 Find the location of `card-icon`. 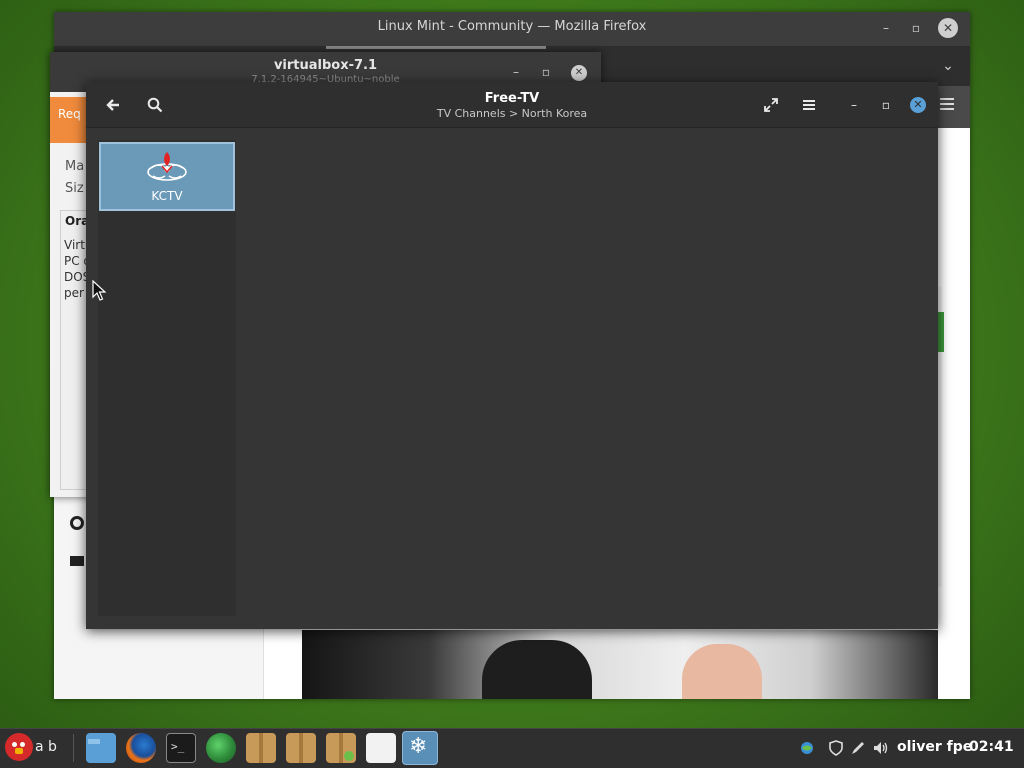

card-icon is located at coordinates (77, 561).